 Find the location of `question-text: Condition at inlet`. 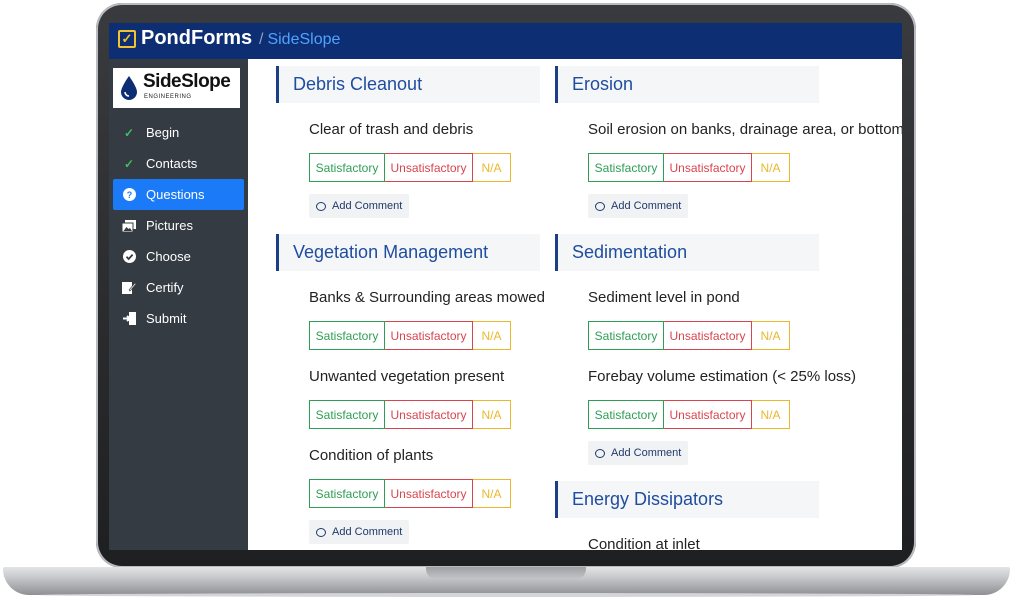

question-text: Condition at inlet is located at coordinates (644, 543).